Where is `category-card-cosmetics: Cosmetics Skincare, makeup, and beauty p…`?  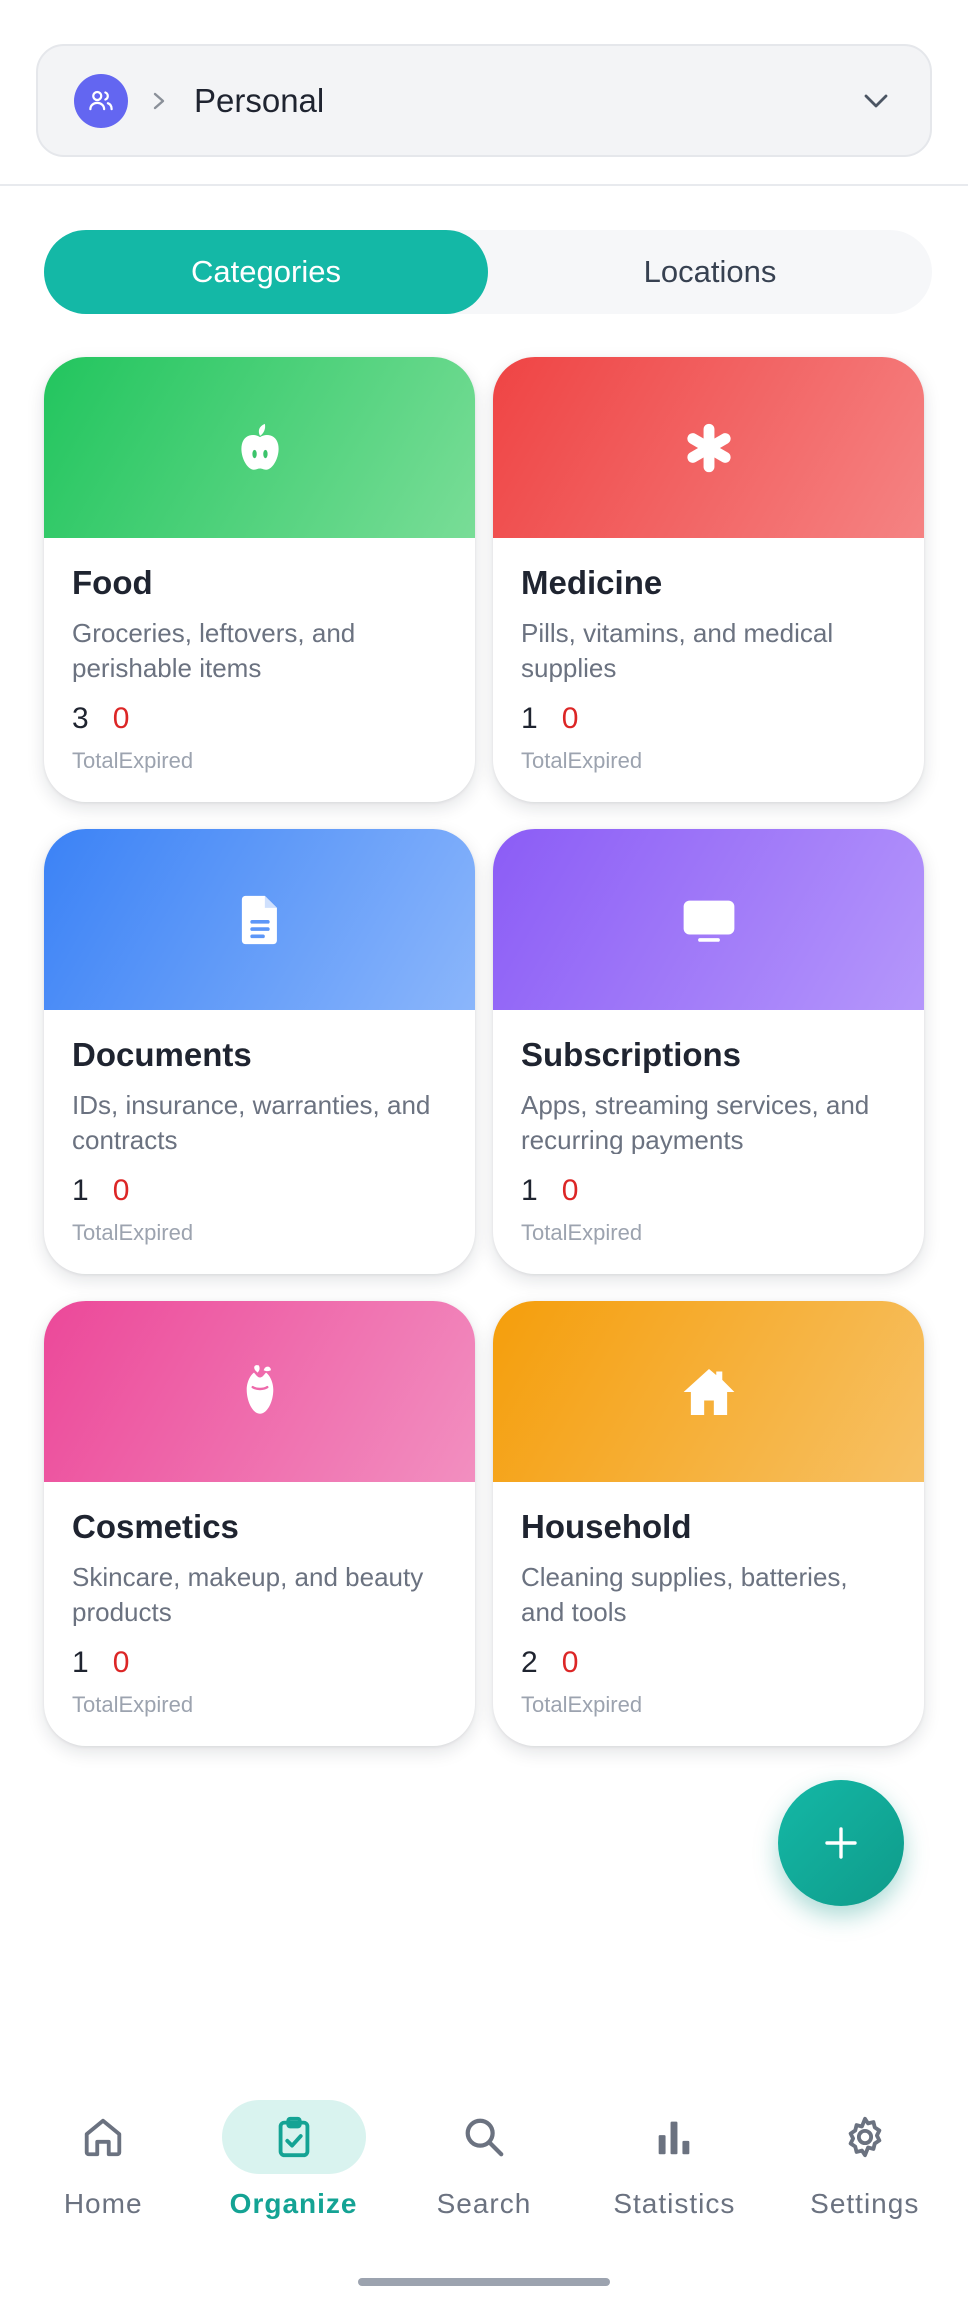
category-card-cosmetics: Cosmetics Skincare, makeup, and beauty p… is located at coordinates (259, 1523).